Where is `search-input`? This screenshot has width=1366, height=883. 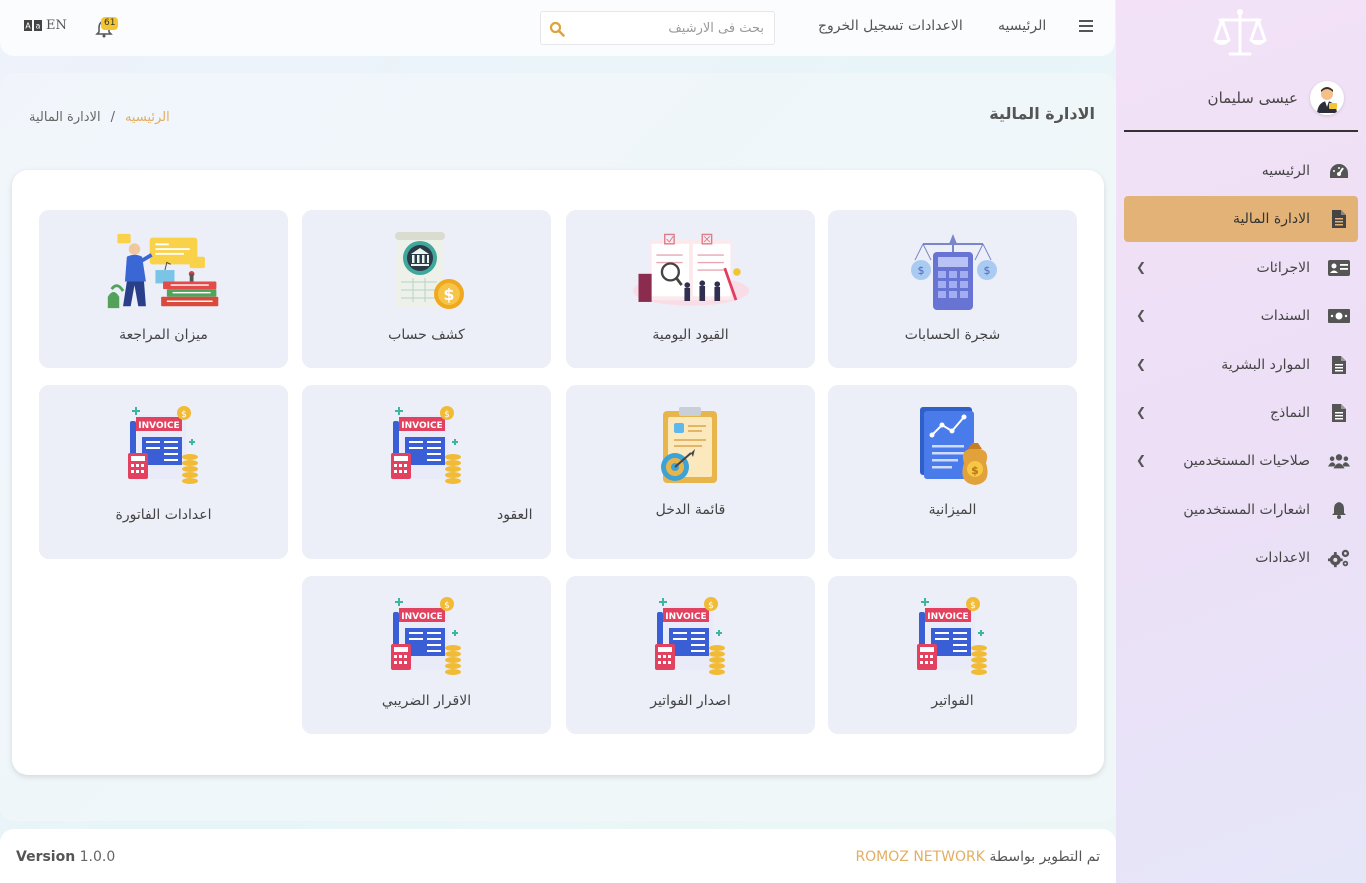
search-input is located at coordinates (669, 28).